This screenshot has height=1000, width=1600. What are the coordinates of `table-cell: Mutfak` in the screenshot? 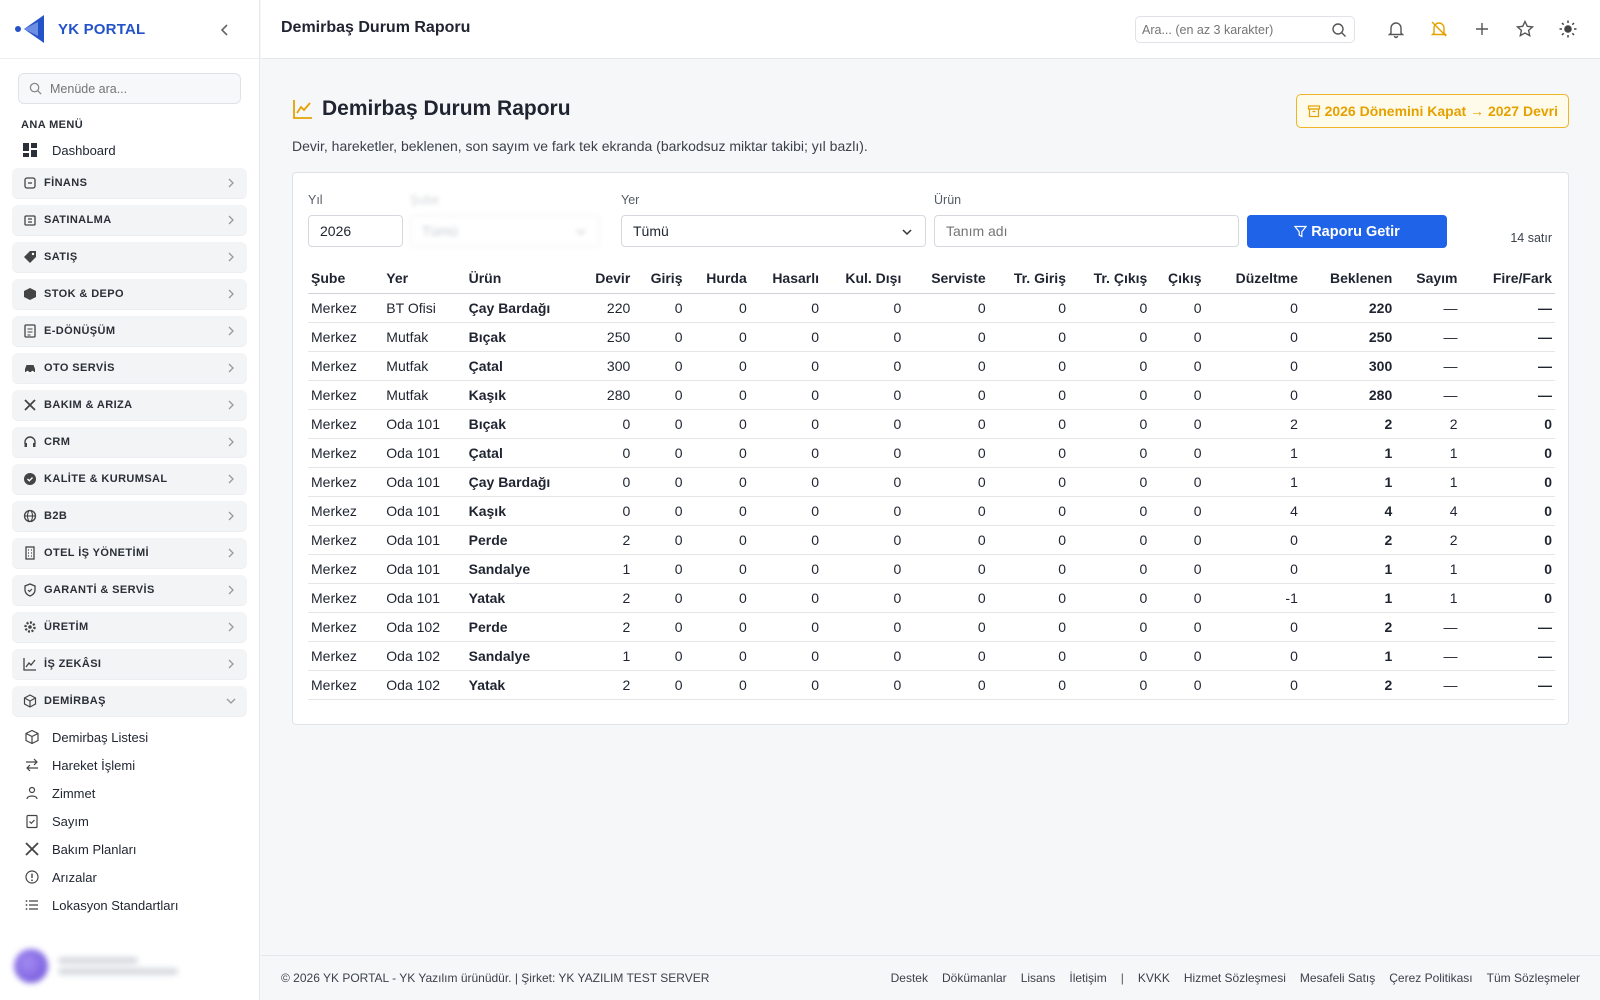 It's located at (424, 337).